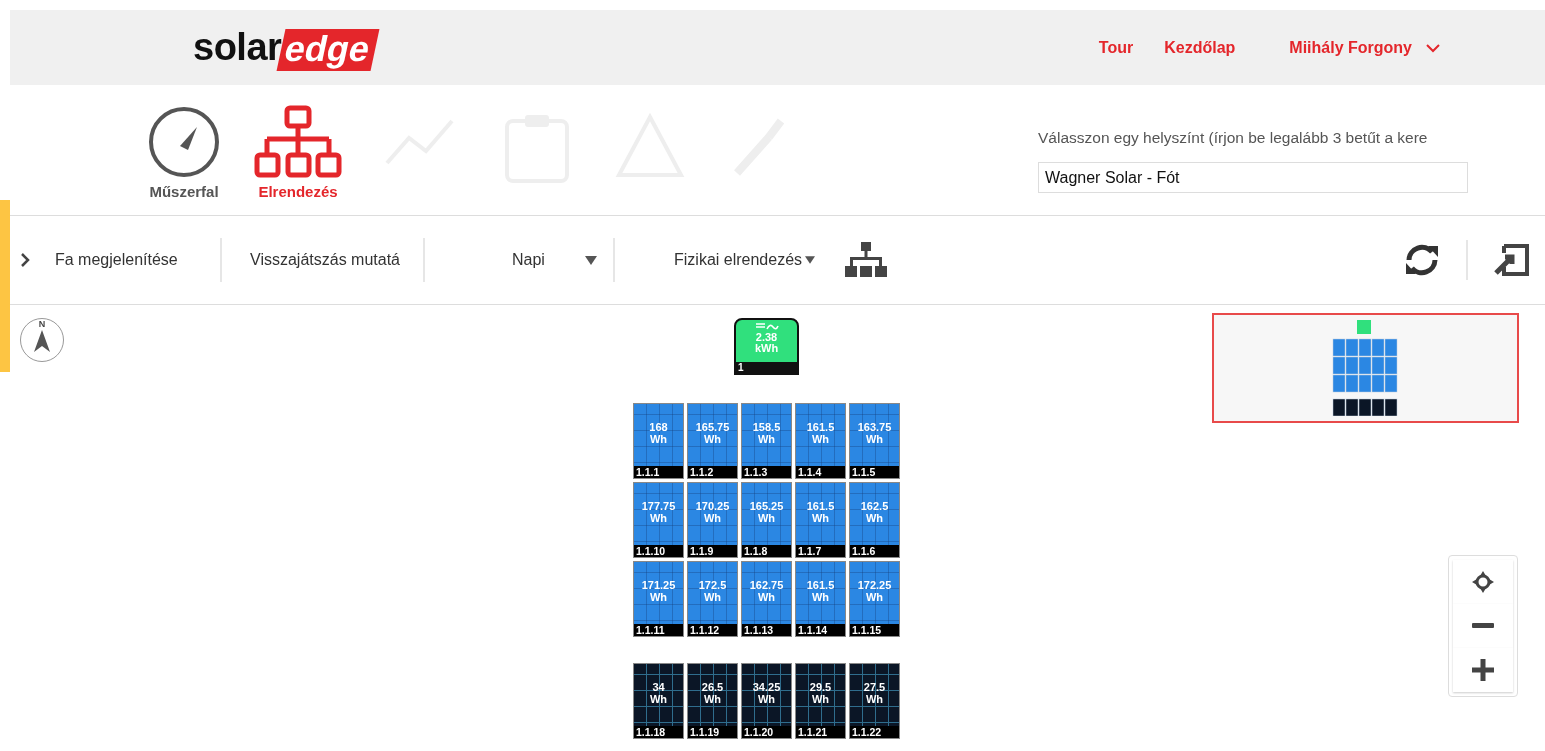 The image size is (1545, 751). Describe the element at coordinates (874, 732) in the screenshot. I see `panel-id: 1.1.22` at that location.